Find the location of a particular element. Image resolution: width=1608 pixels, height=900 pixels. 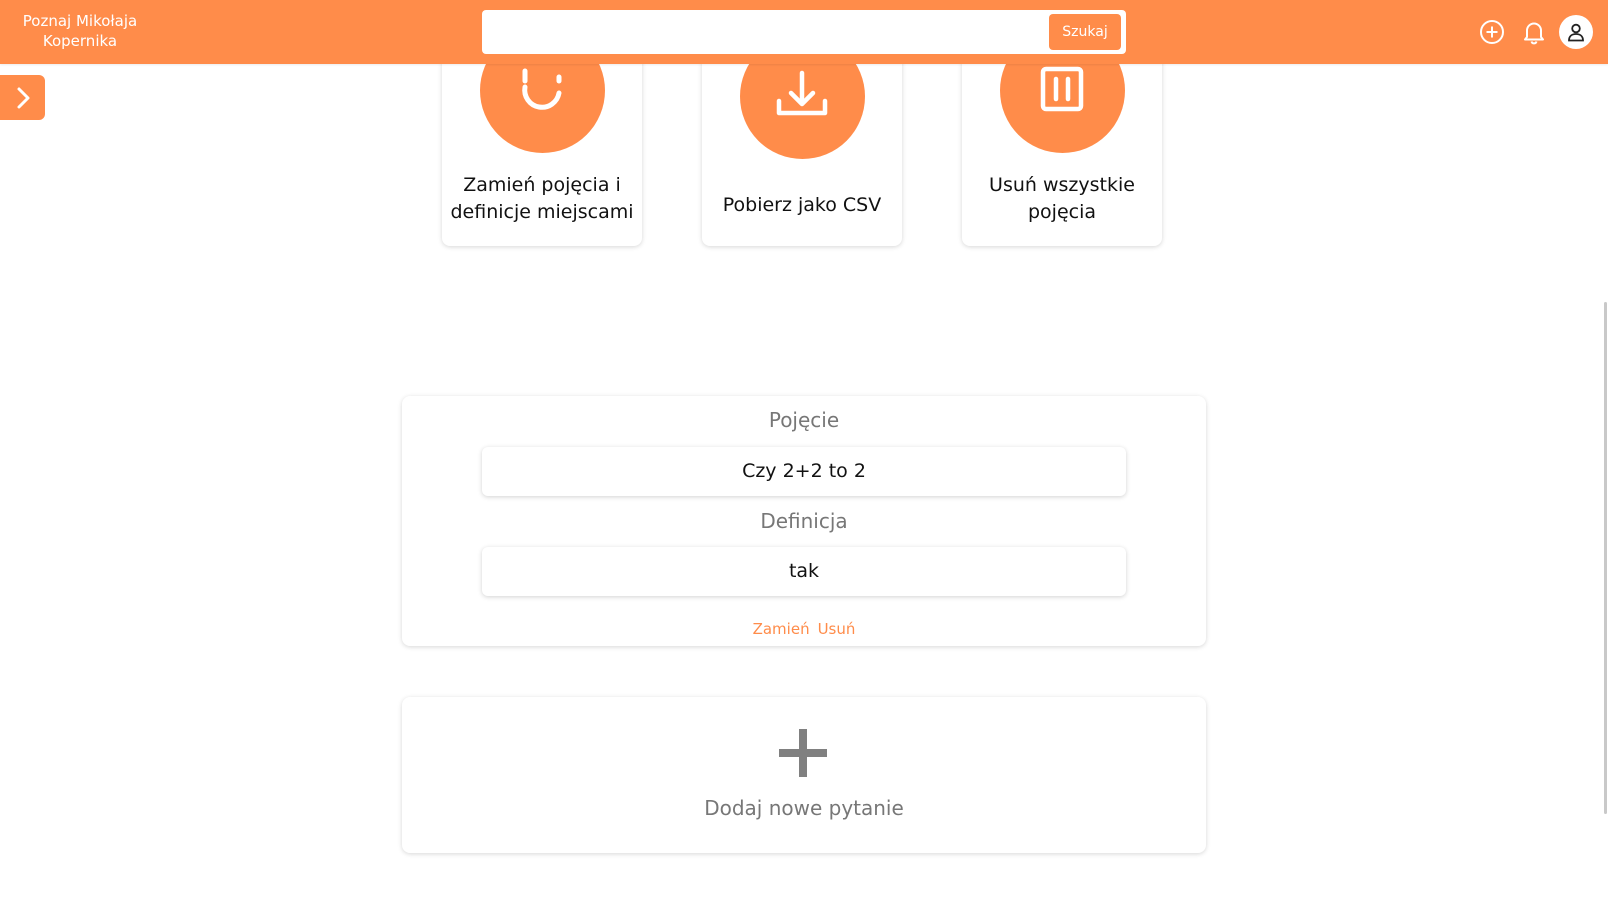

sidebar-toggle-button is located at coordinates (22, 97).